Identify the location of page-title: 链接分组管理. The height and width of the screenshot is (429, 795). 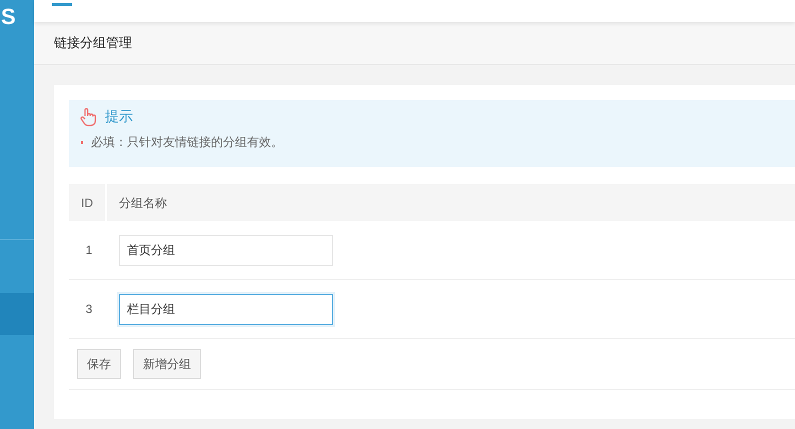
(93, 43).